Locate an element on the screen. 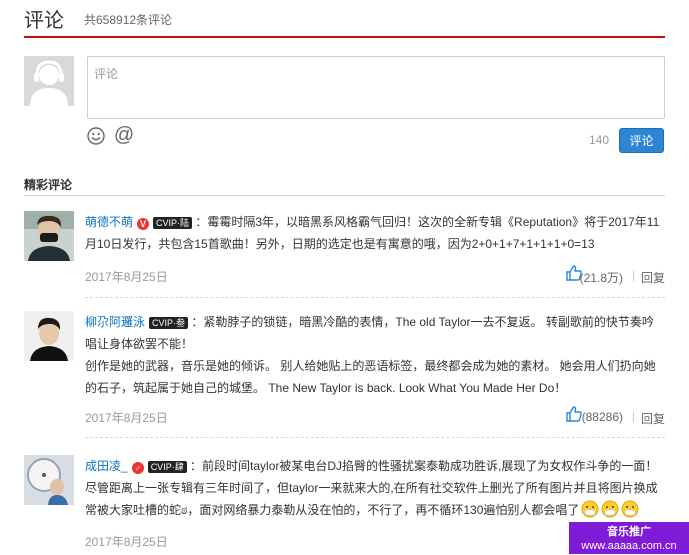 Image resolution: width=689 pixels, height=555 pixels. thumbs-up-icon is located at coordinates (574, 414).